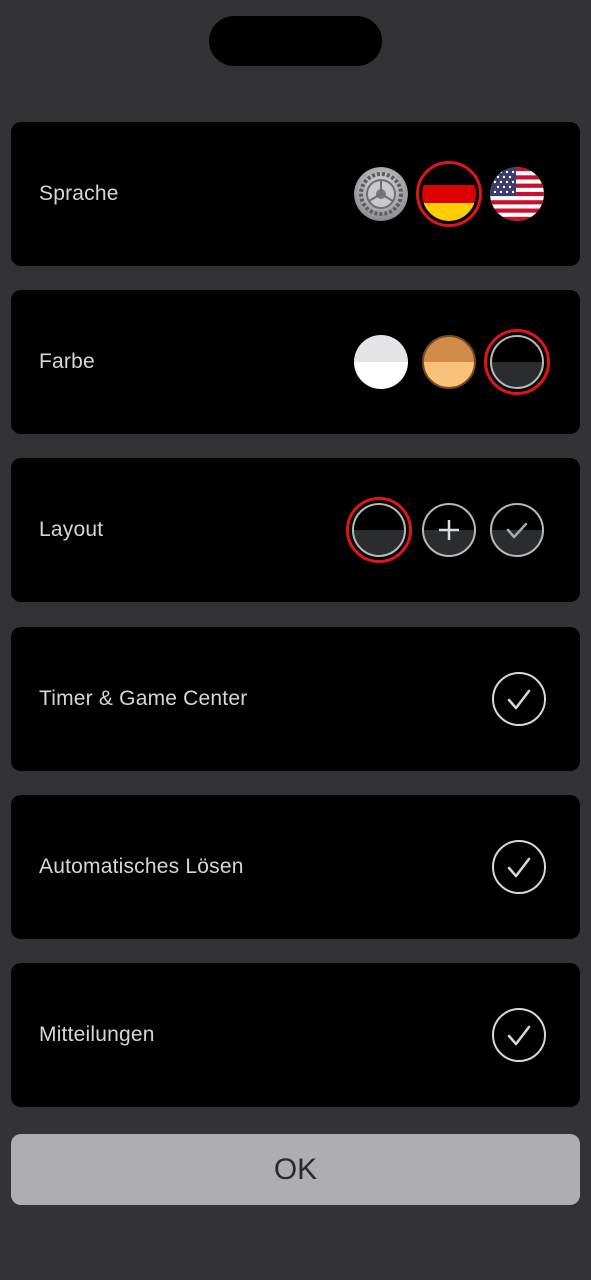 Image resolution: width=591 pixels, height=1280 pixels. Describe the element at coordinates (141, 866) in the screenshot. I see `auto-solve-label: Automatisches Lösen` at that location.